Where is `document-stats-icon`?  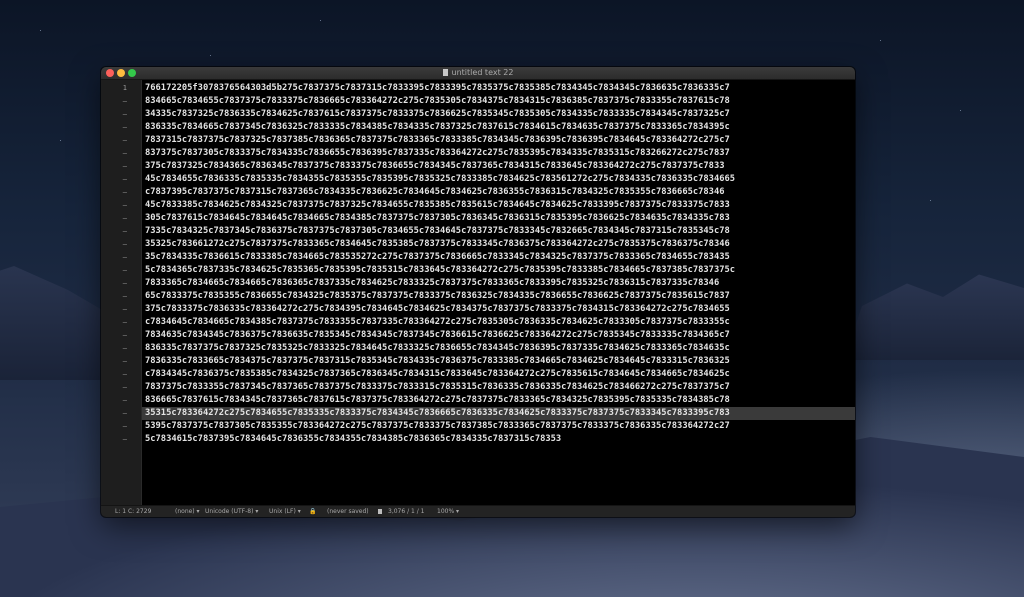
document-stats-icon is located at coordinates (380, 511).